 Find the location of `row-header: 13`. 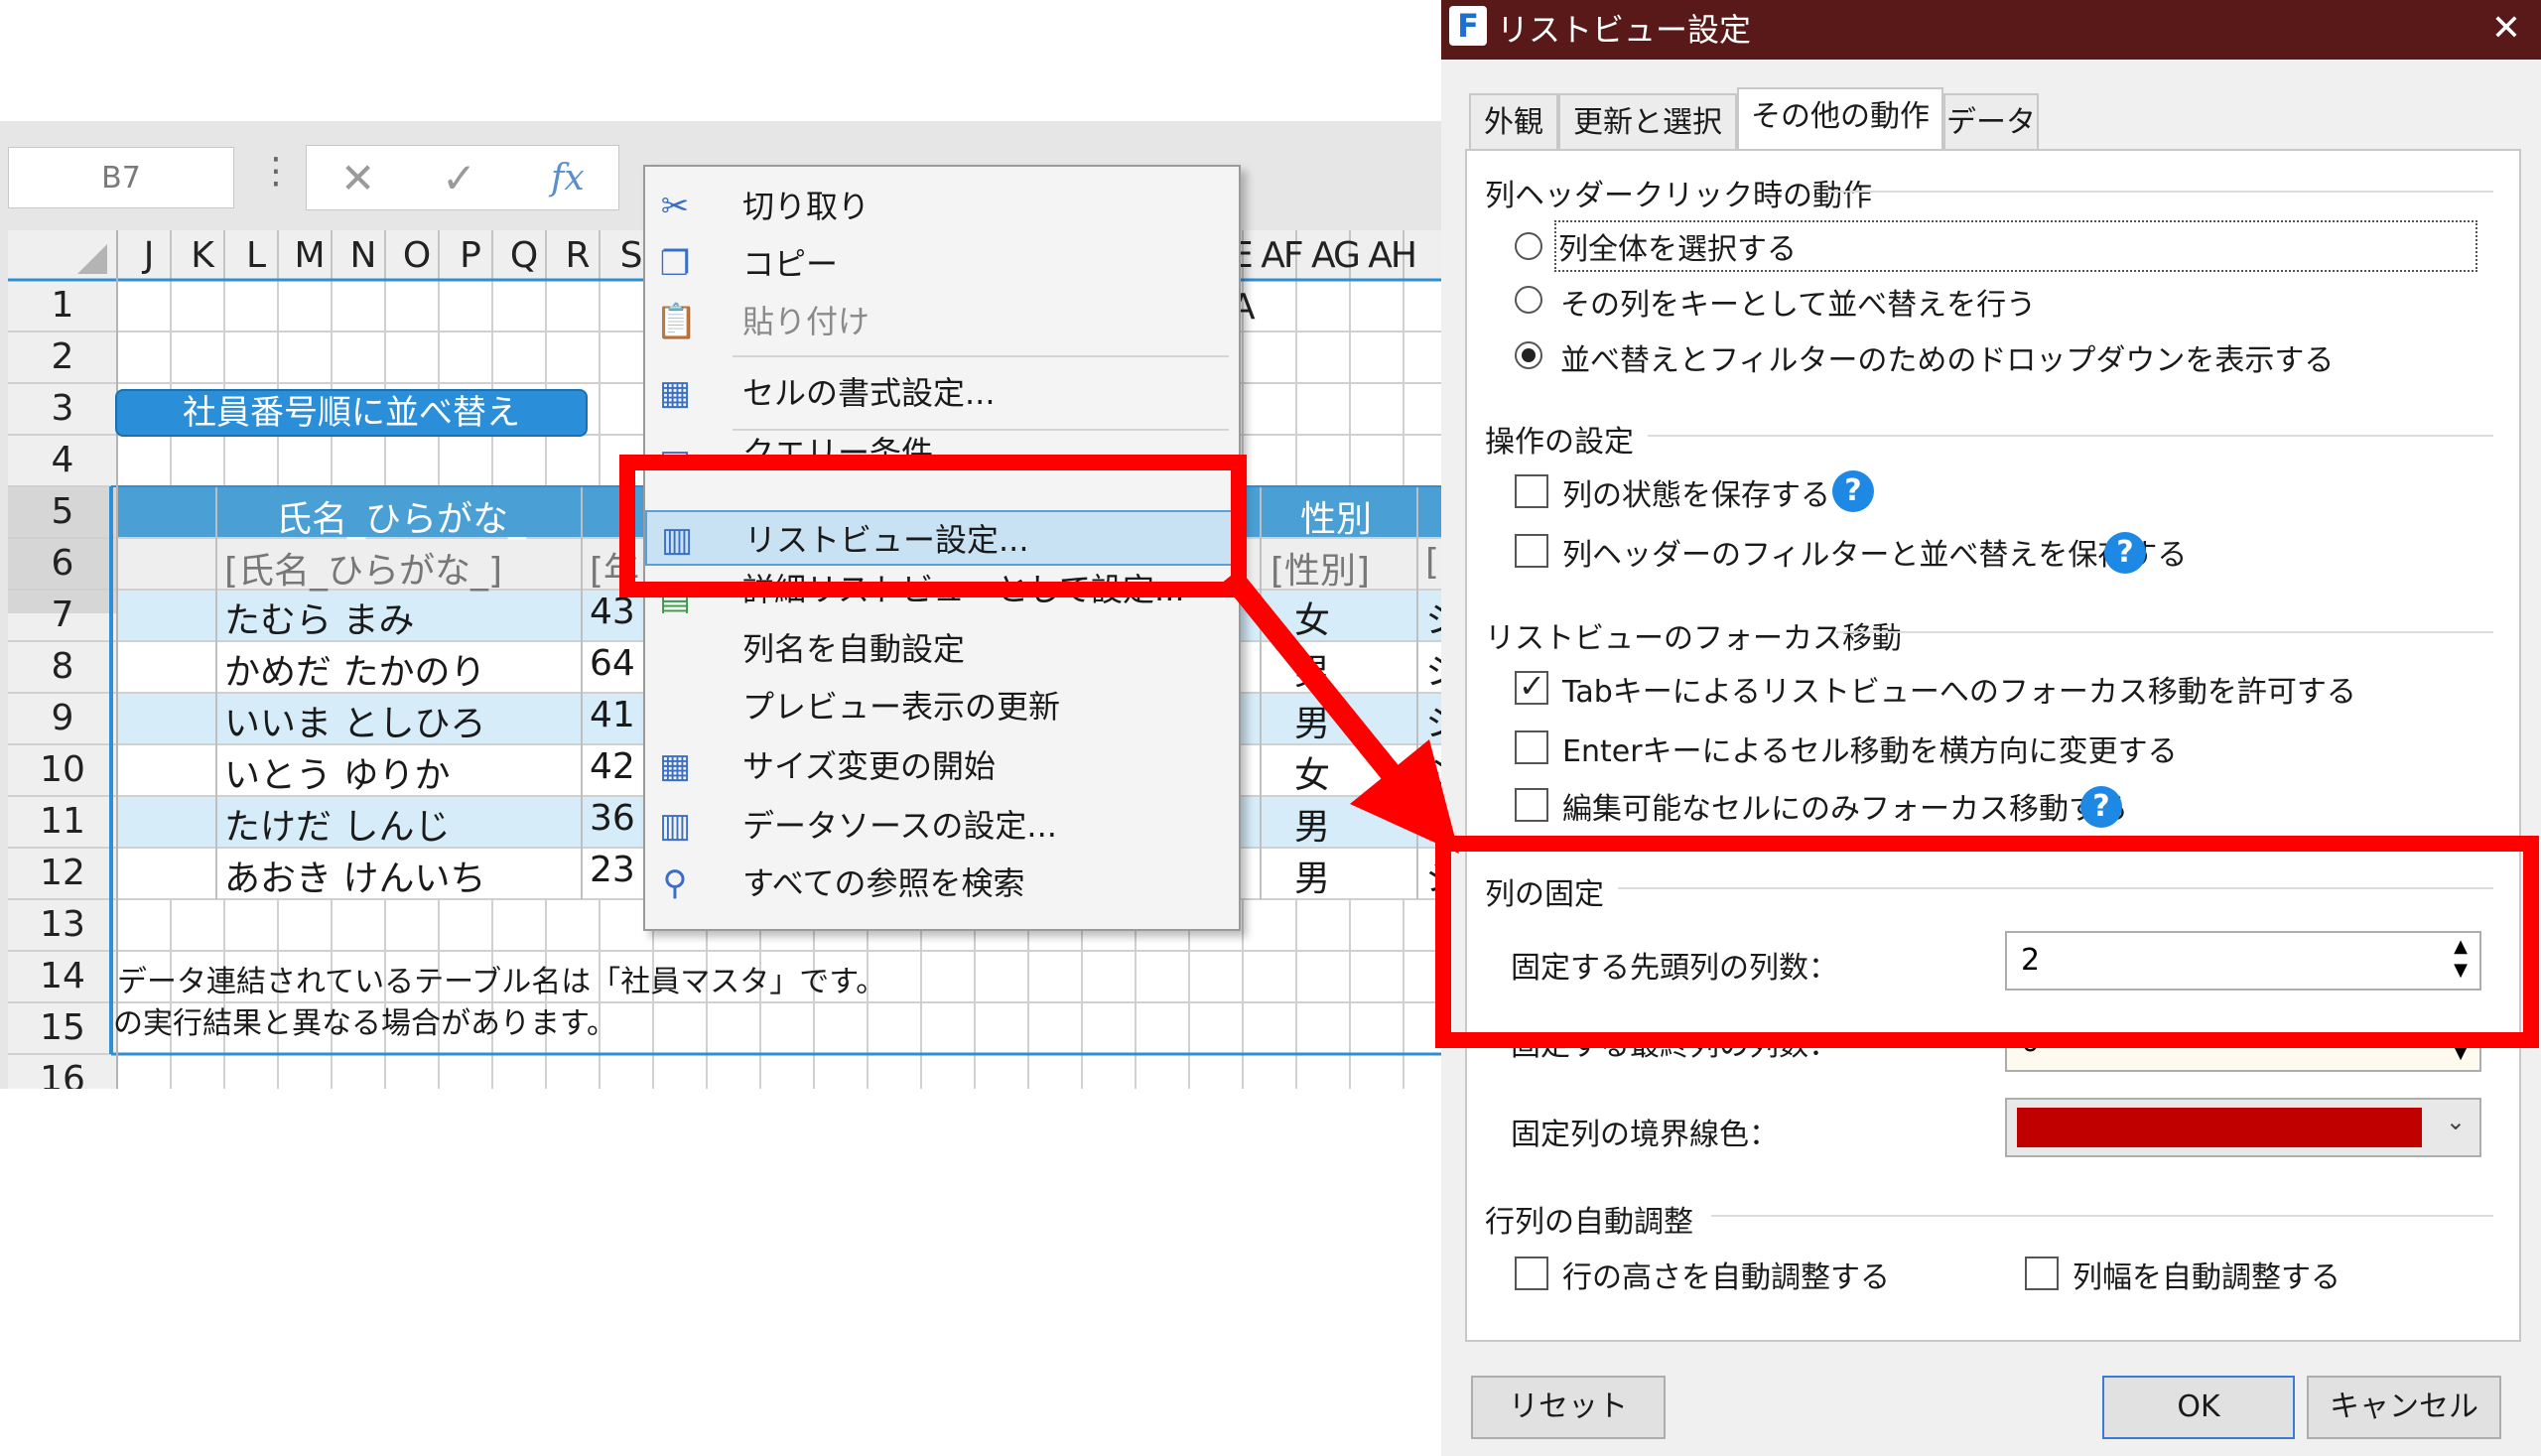

row-header: 13 is located at coordinates (62, 925).